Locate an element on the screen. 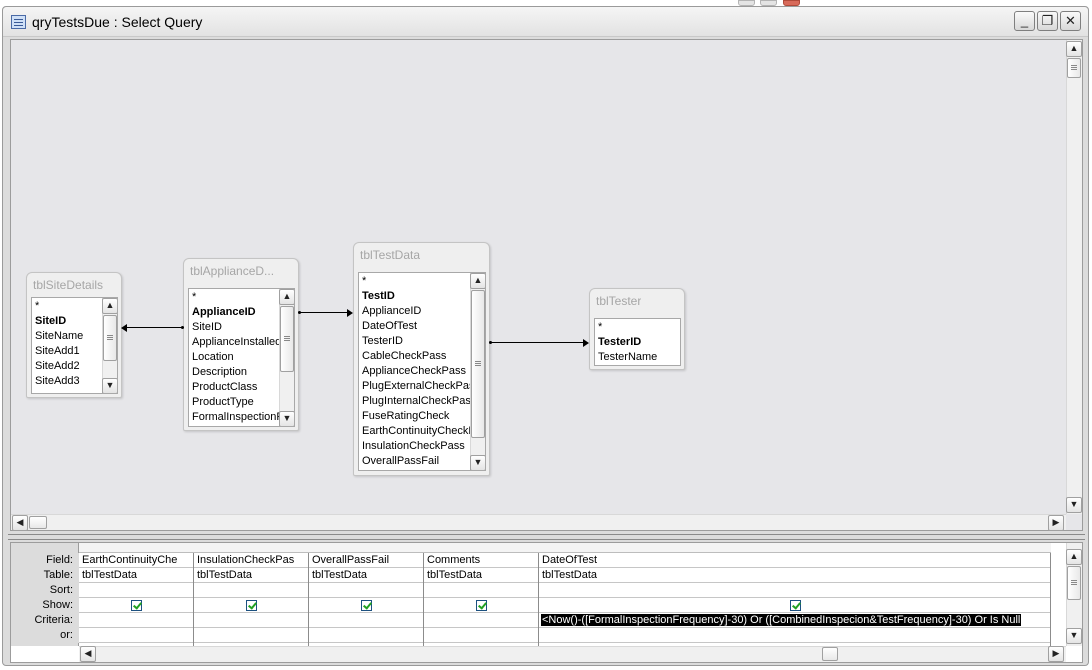 This screenshot has height=670, width=1092. grid-column: InsulationCheckPas tblTestData is located at coordinates (251, 599).